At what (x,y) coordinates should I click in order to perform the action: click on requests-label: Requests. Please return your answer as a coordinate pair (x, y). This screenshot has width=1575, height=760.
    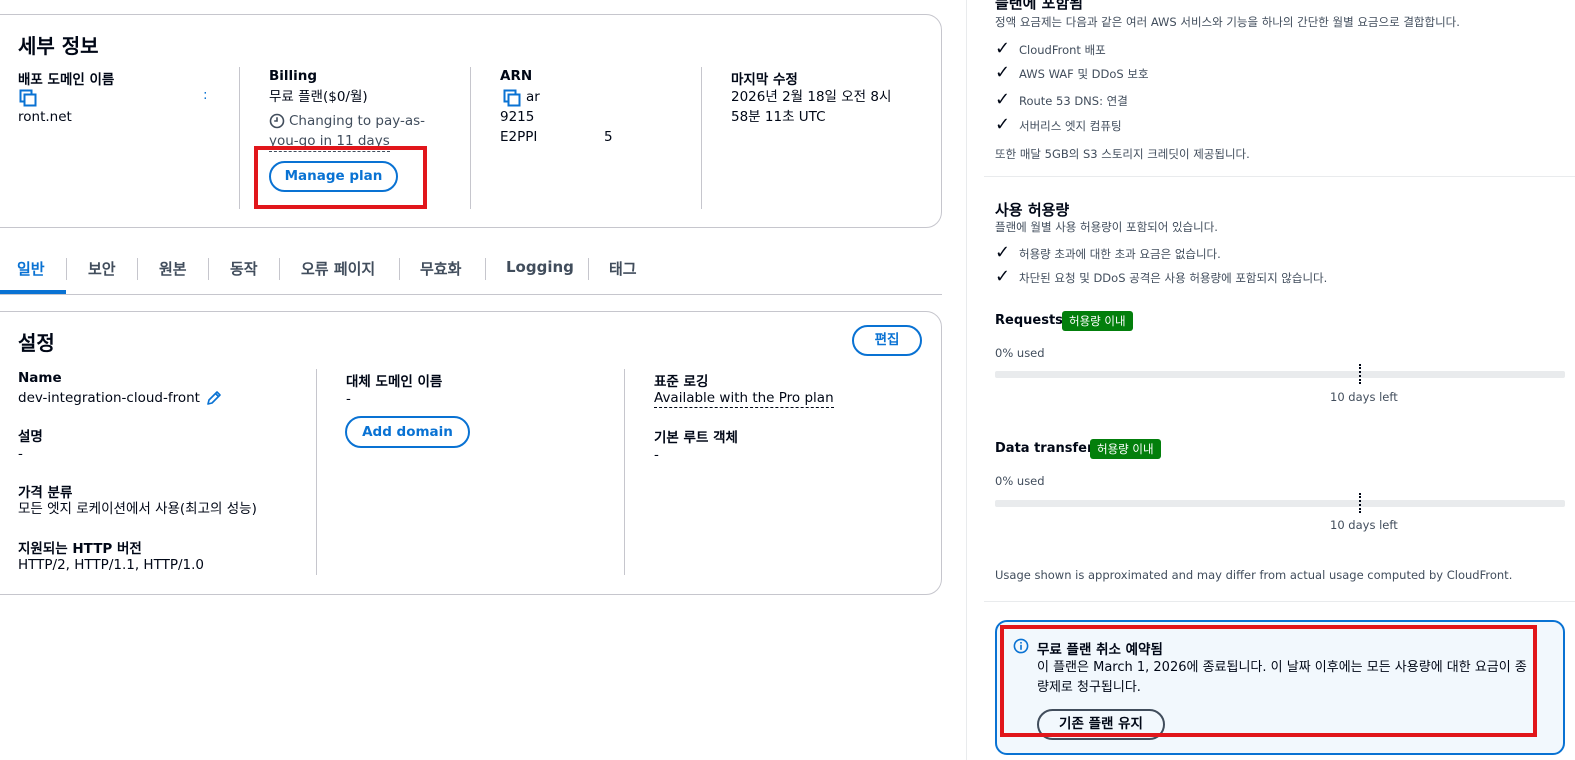
    Looking at the image, I should click on (1029, 320).